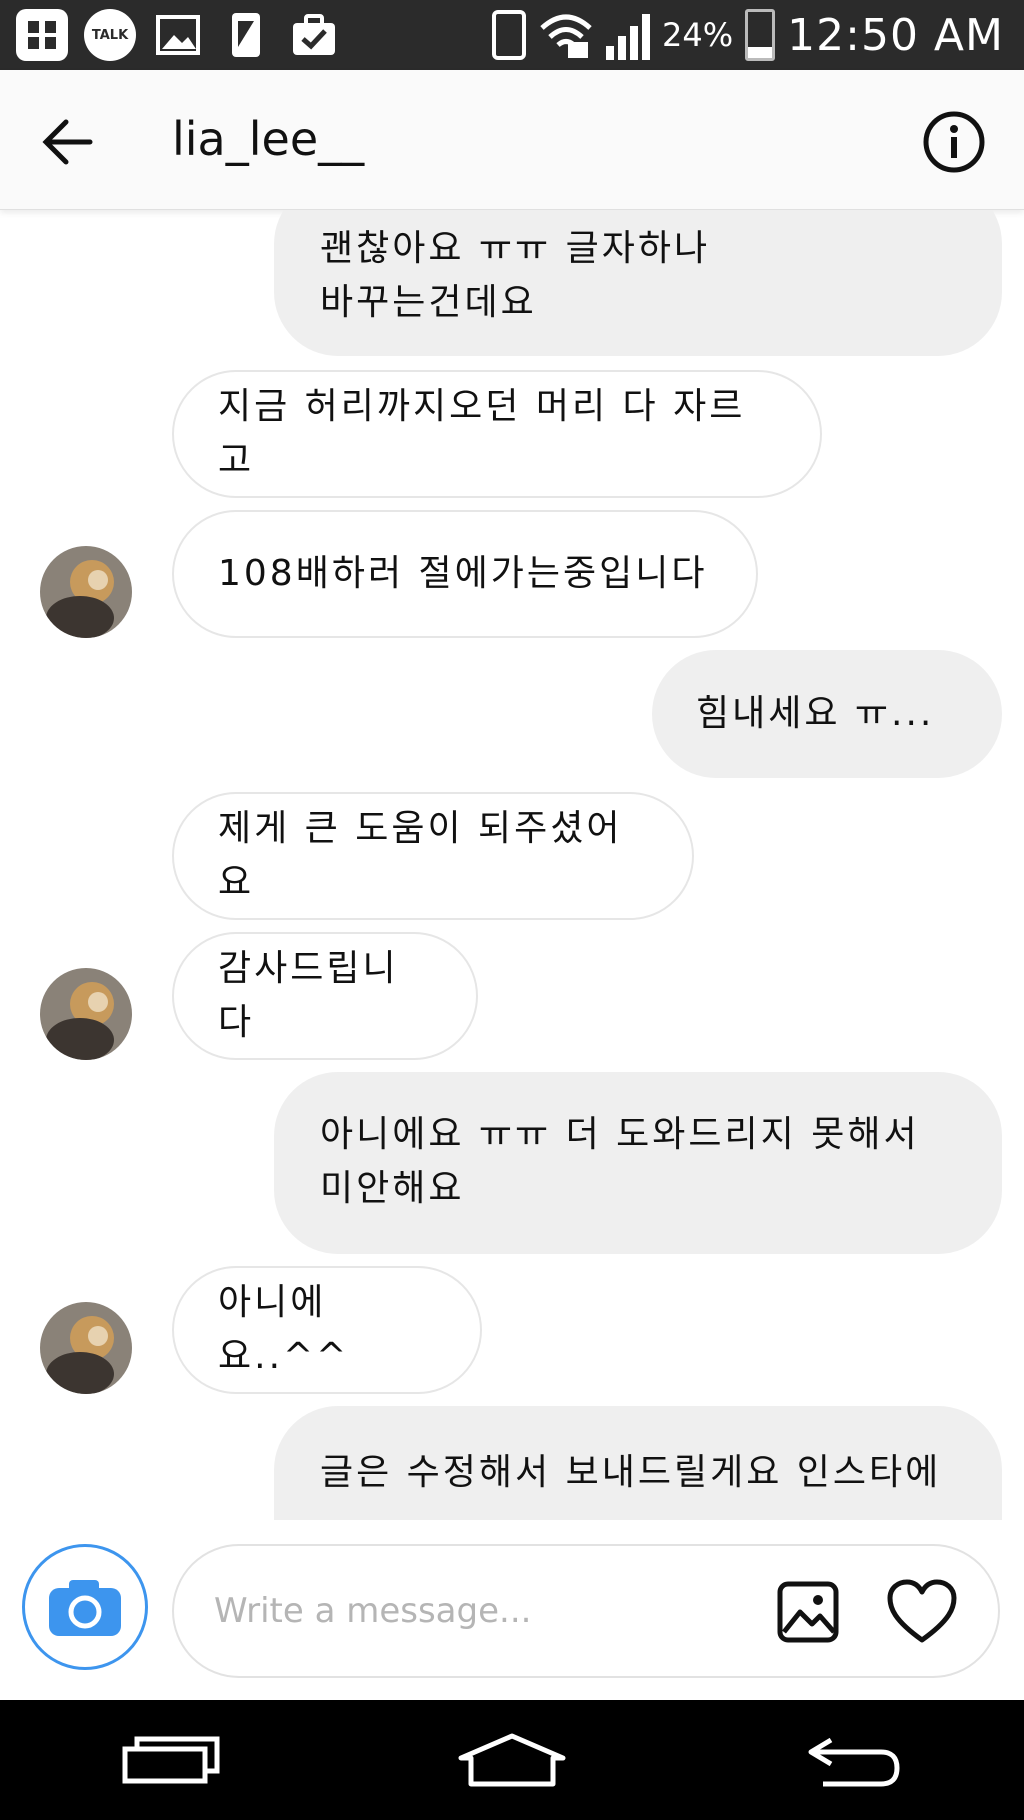  I want to click on outgoing-message: 아니에요 ㅠㅠ 더 도와드리지 못해서 미안해요, so click(638, 1163).